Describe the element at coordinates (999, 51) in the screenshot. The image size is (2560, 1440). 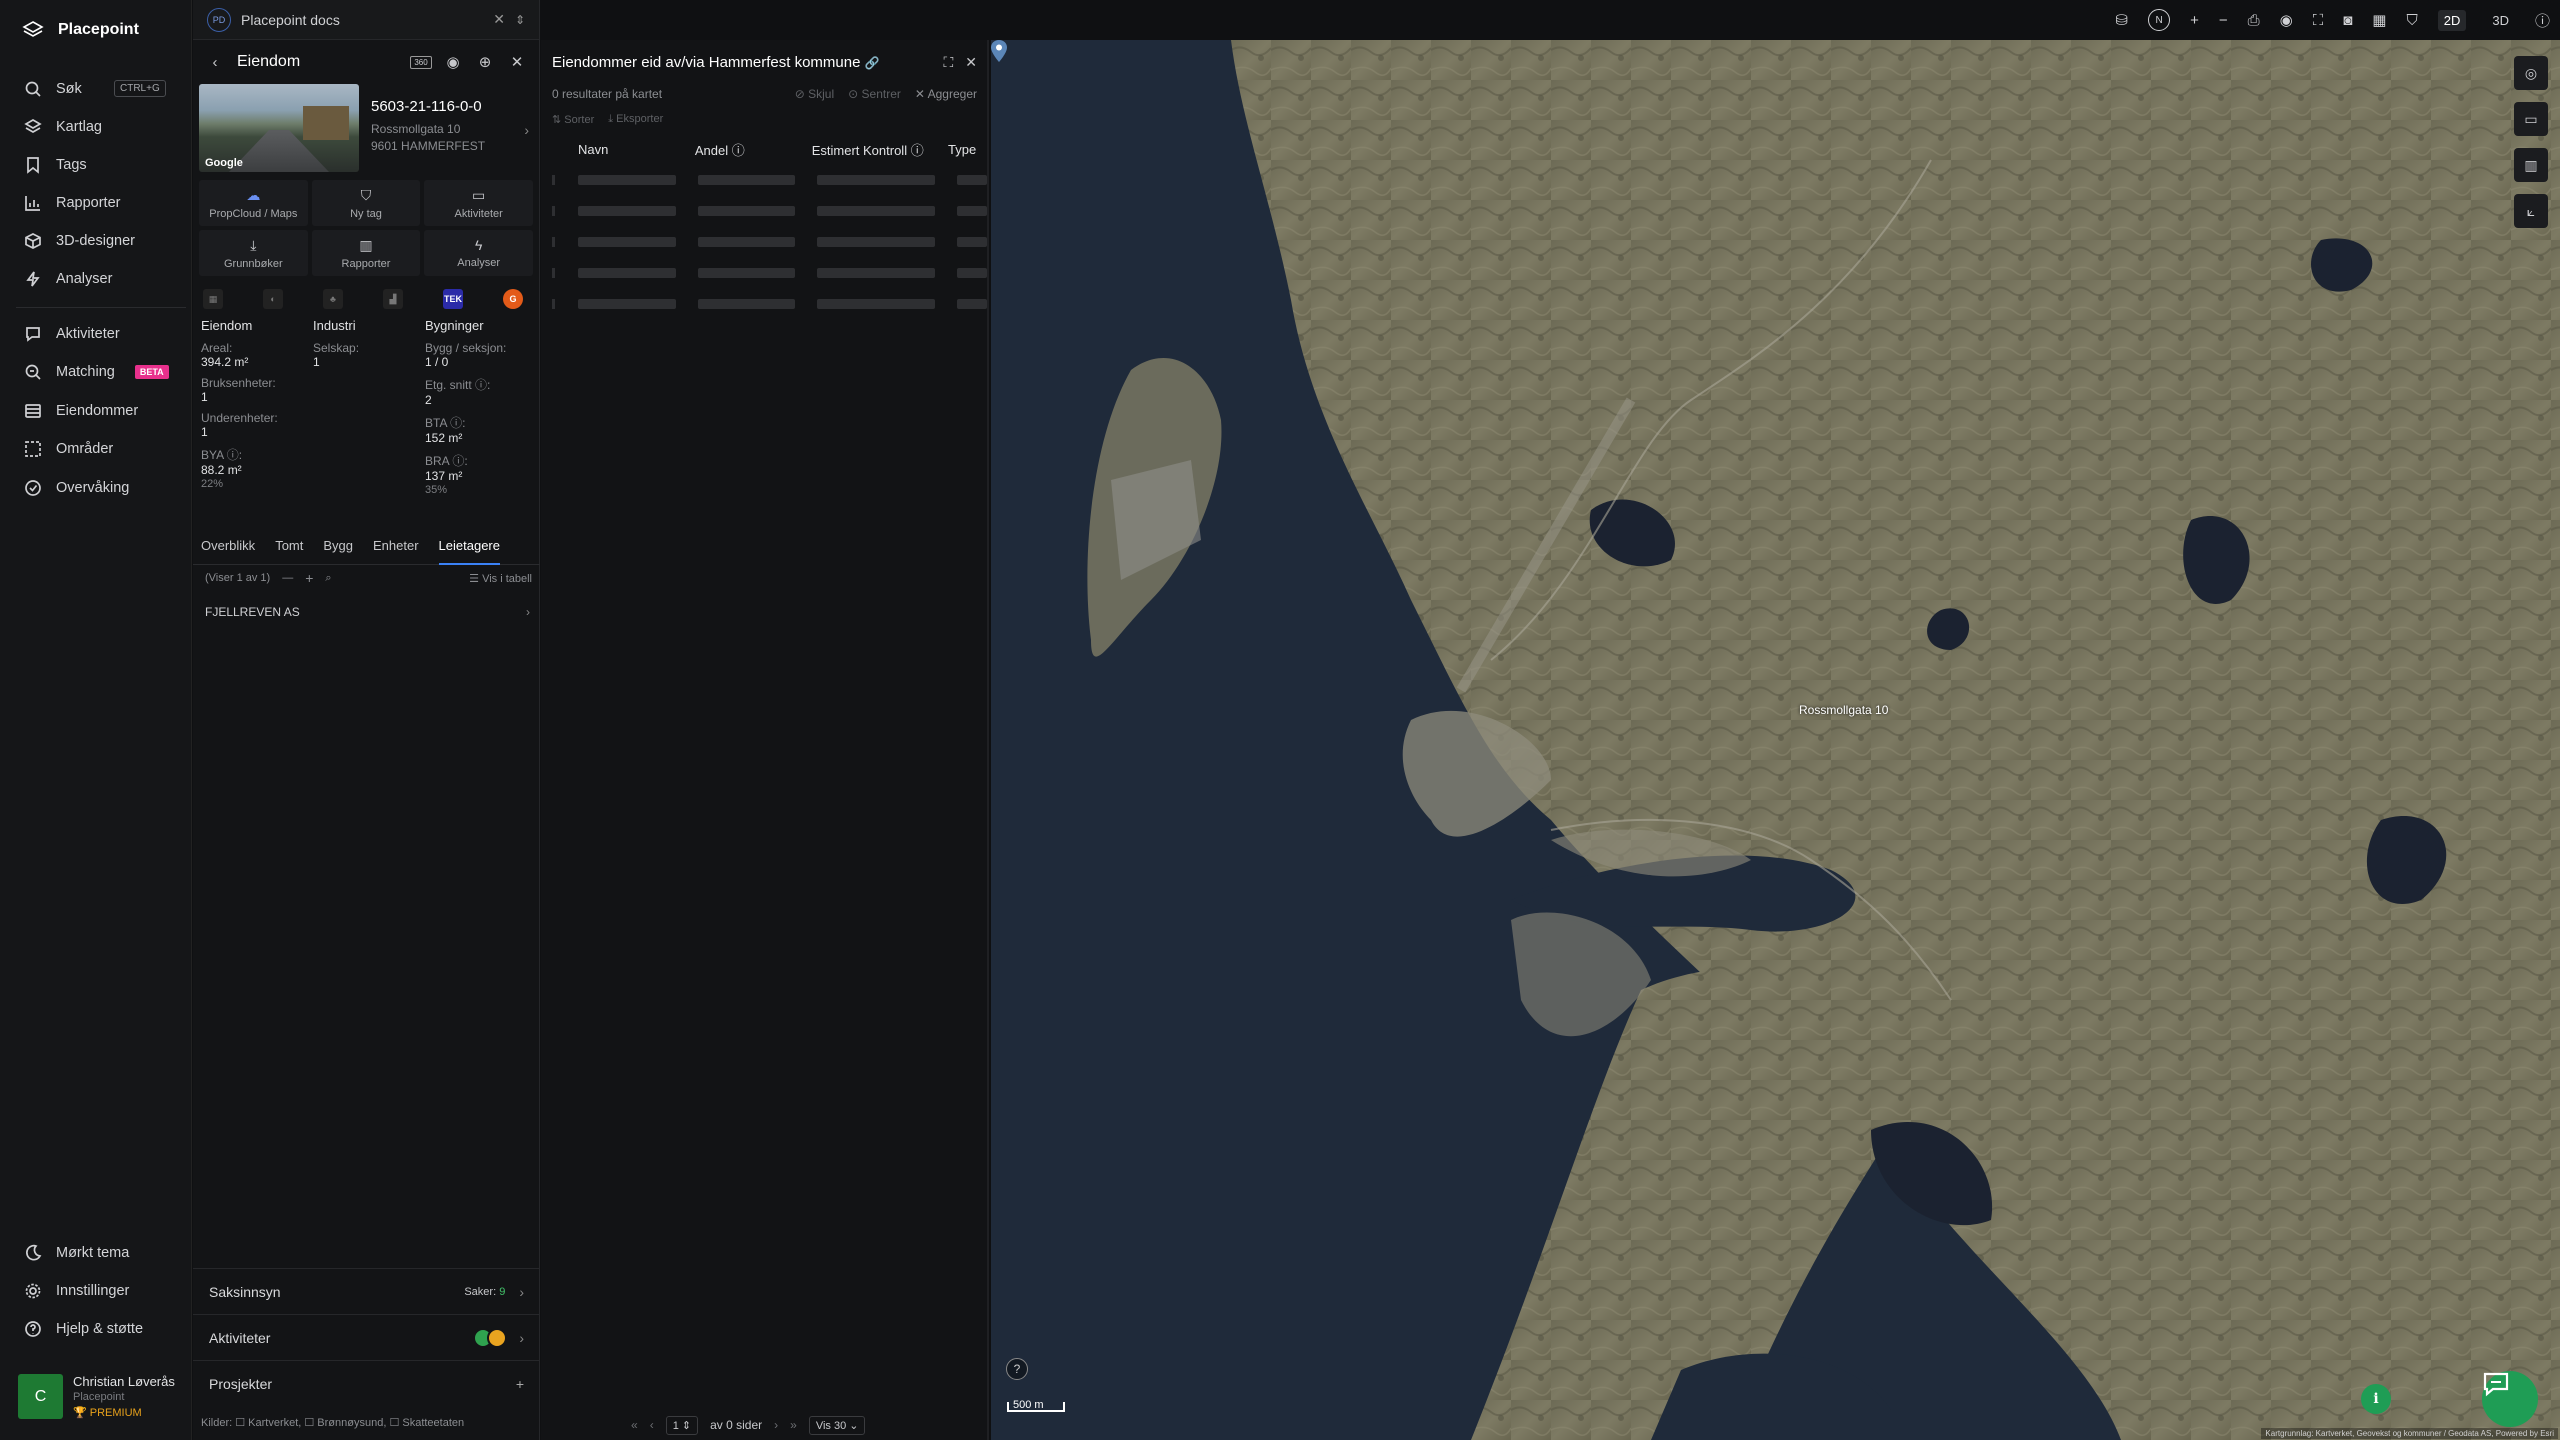
I see `map-pin-icon` at that location.